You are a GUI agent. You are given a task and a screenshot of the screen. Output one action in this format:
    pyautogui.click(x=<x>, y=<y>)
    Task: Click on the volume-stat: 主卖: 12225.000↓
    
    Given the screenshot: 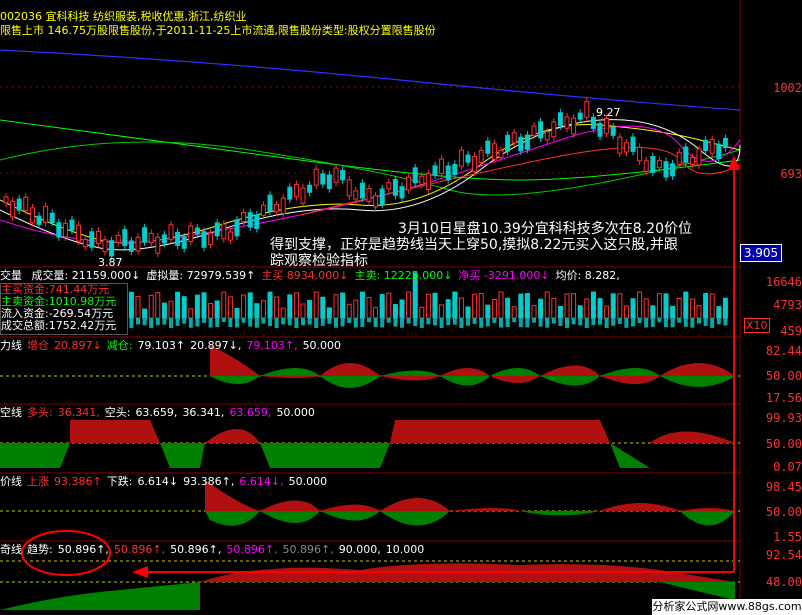 What is the action you would take?
    pyautogui.click(x=403, y=275)
    